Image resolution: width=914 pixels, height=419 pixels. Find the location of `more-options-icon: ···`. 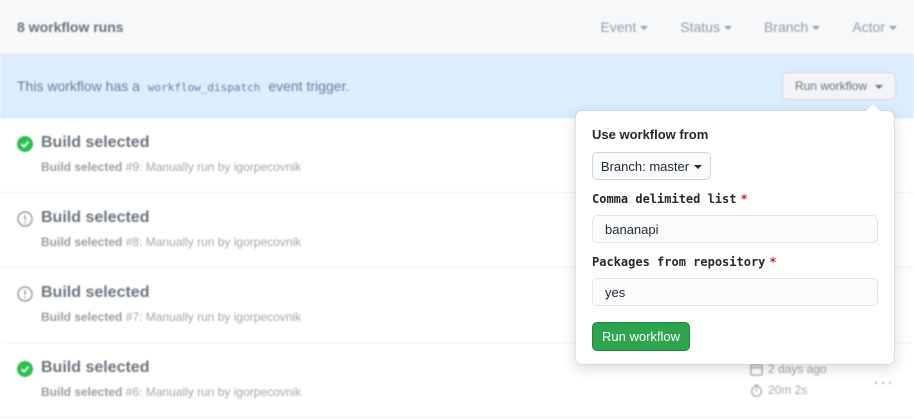

more-options-icon: ··· is located at coordinates (883, 382).